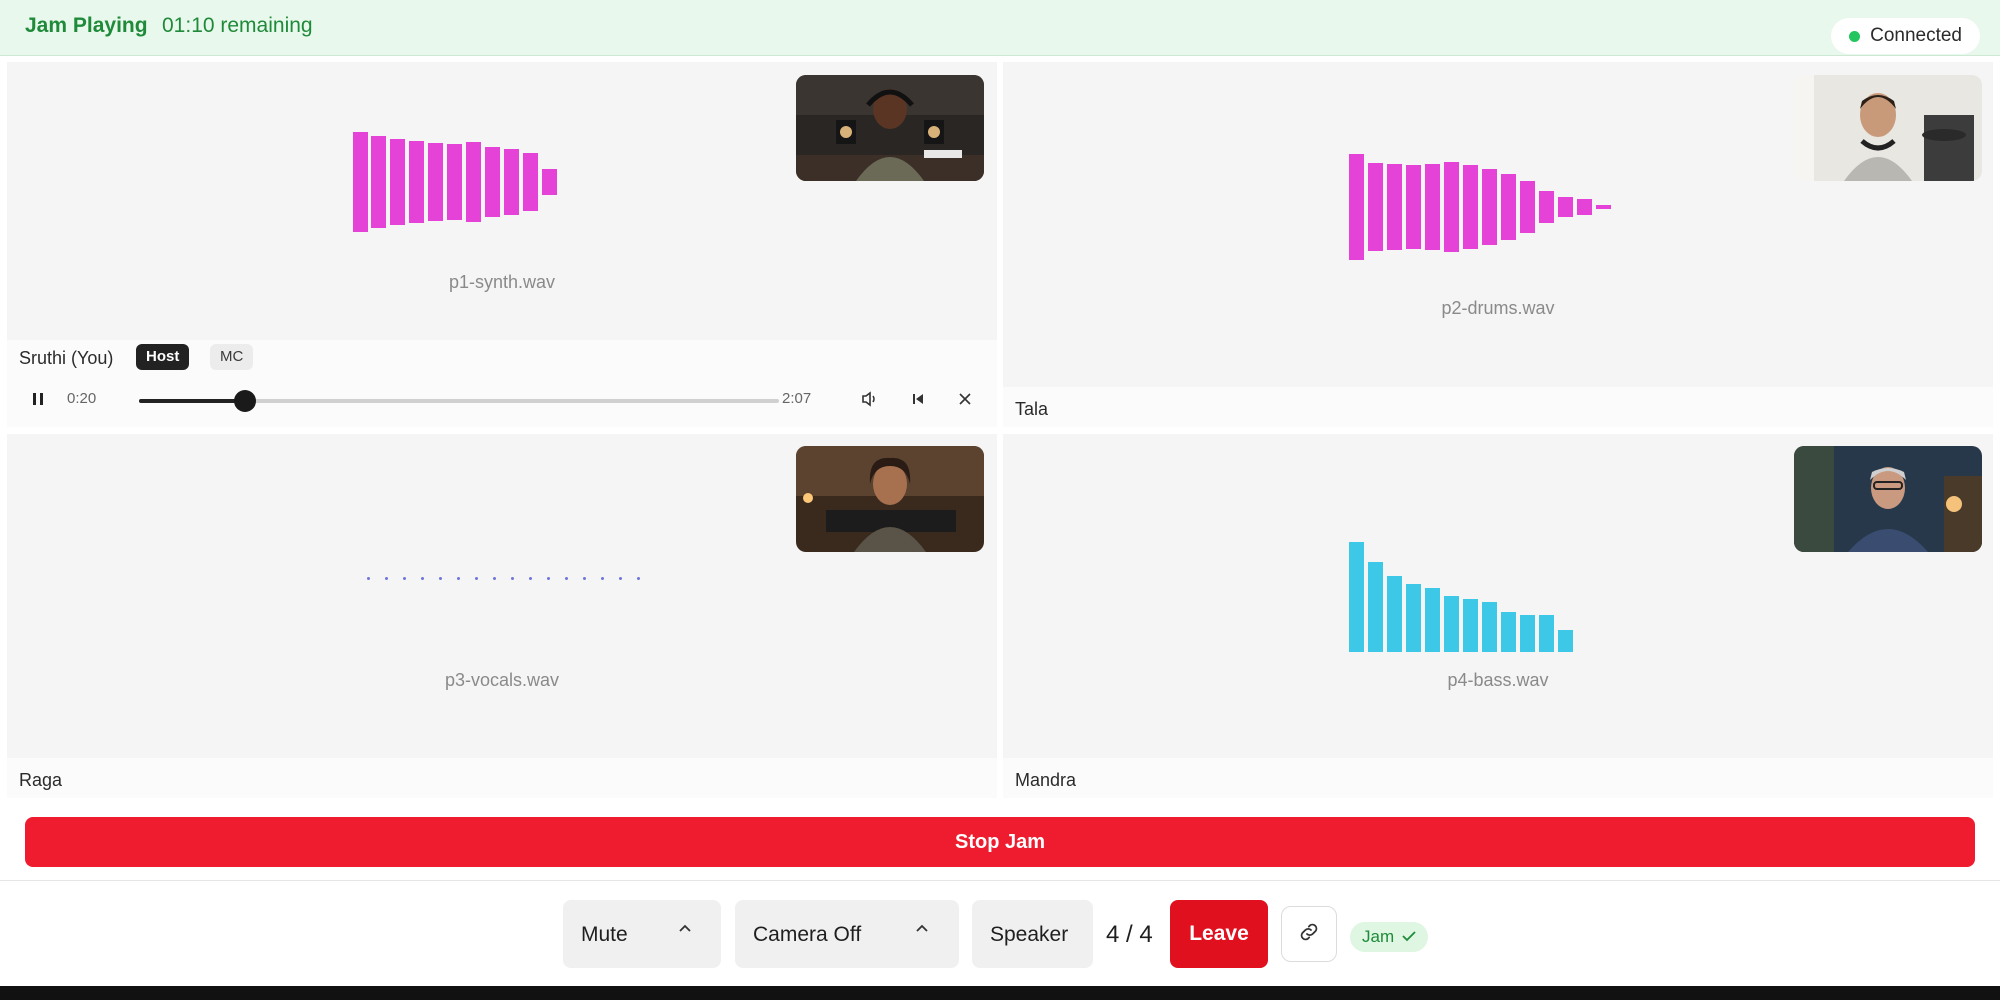 The height and width of the screenshot is (1000, 2000). What do you see at coordinates (1888, 128) in the screenshot?
I see `video-thumbnail-tala` at bounding box center [1888, 128].